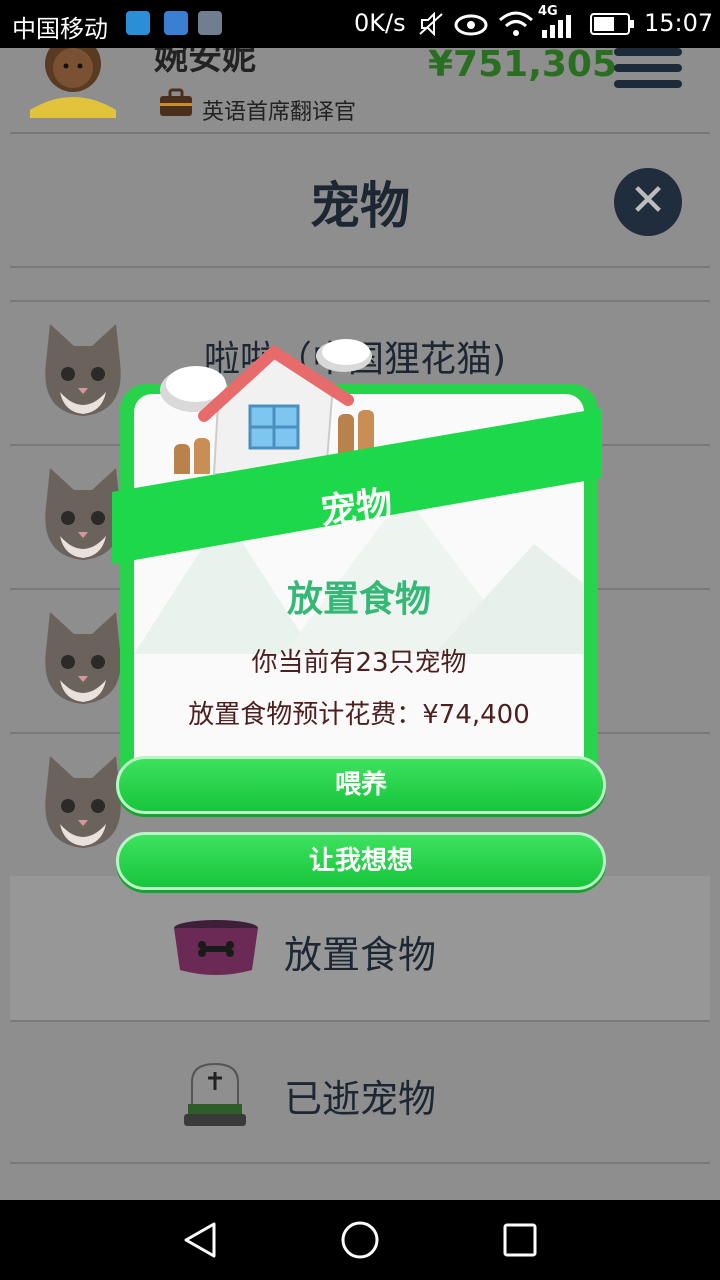 The width and height of the screenshot is (720, 1280). I want to click on dialog-title: 放置食物, so click(358, 599).